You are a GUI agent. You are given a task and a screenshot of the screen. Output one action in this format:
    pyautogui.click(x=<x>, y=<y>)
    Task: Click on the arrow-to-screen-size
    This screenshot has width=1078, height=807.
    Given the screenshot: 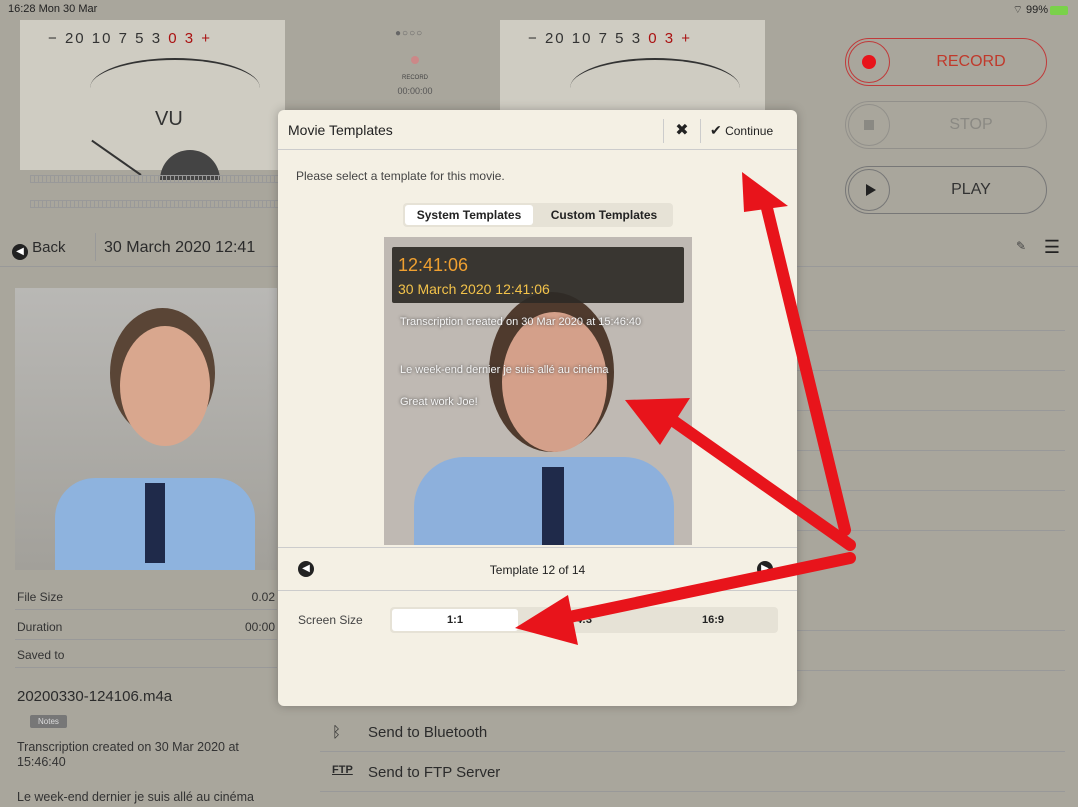 What is the action you would take?
    pyautogui.click(x=702, y=589)
    